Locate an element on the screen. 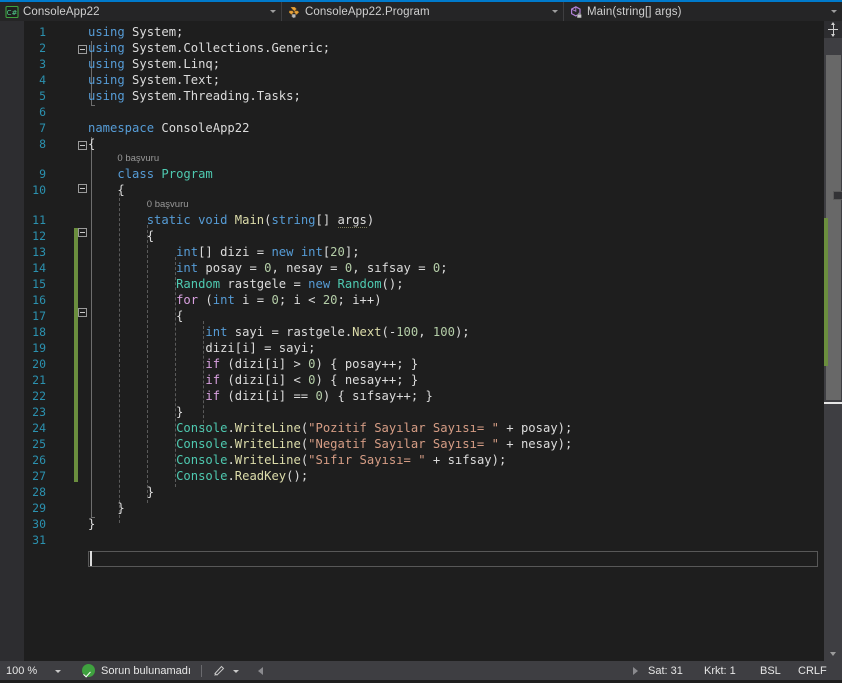  code-text: static void Main(string[] args) is located at coordinates (231, 220).